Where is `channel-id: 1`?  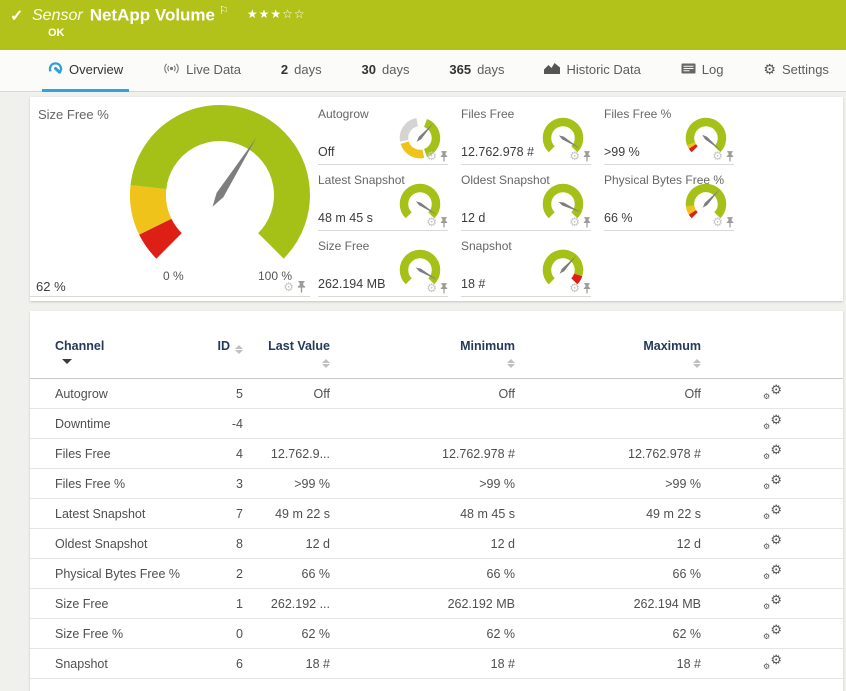 channel-id: 1 is located at coordinates (213, 603).